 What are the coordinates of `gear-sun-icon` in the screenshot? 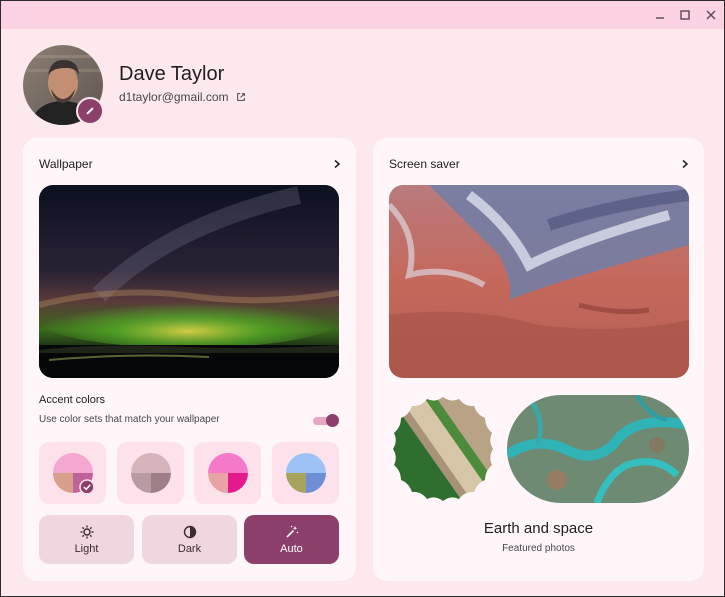 It's located at (86, 531).